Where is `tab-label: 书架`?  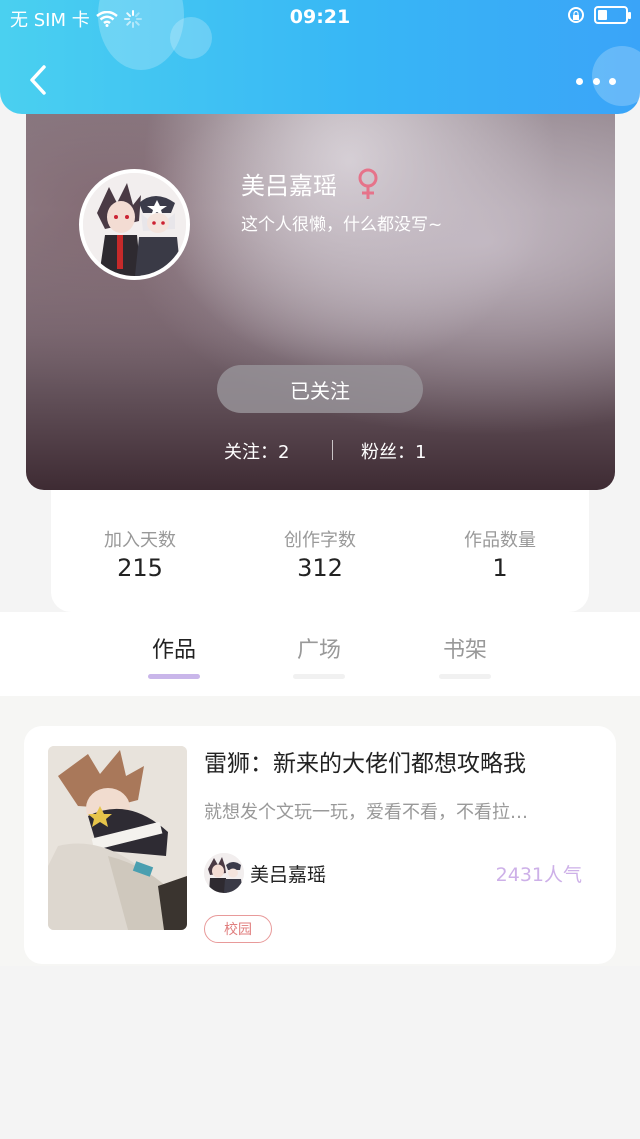
tab-label: 书架 is located at coordinates (464, 650).